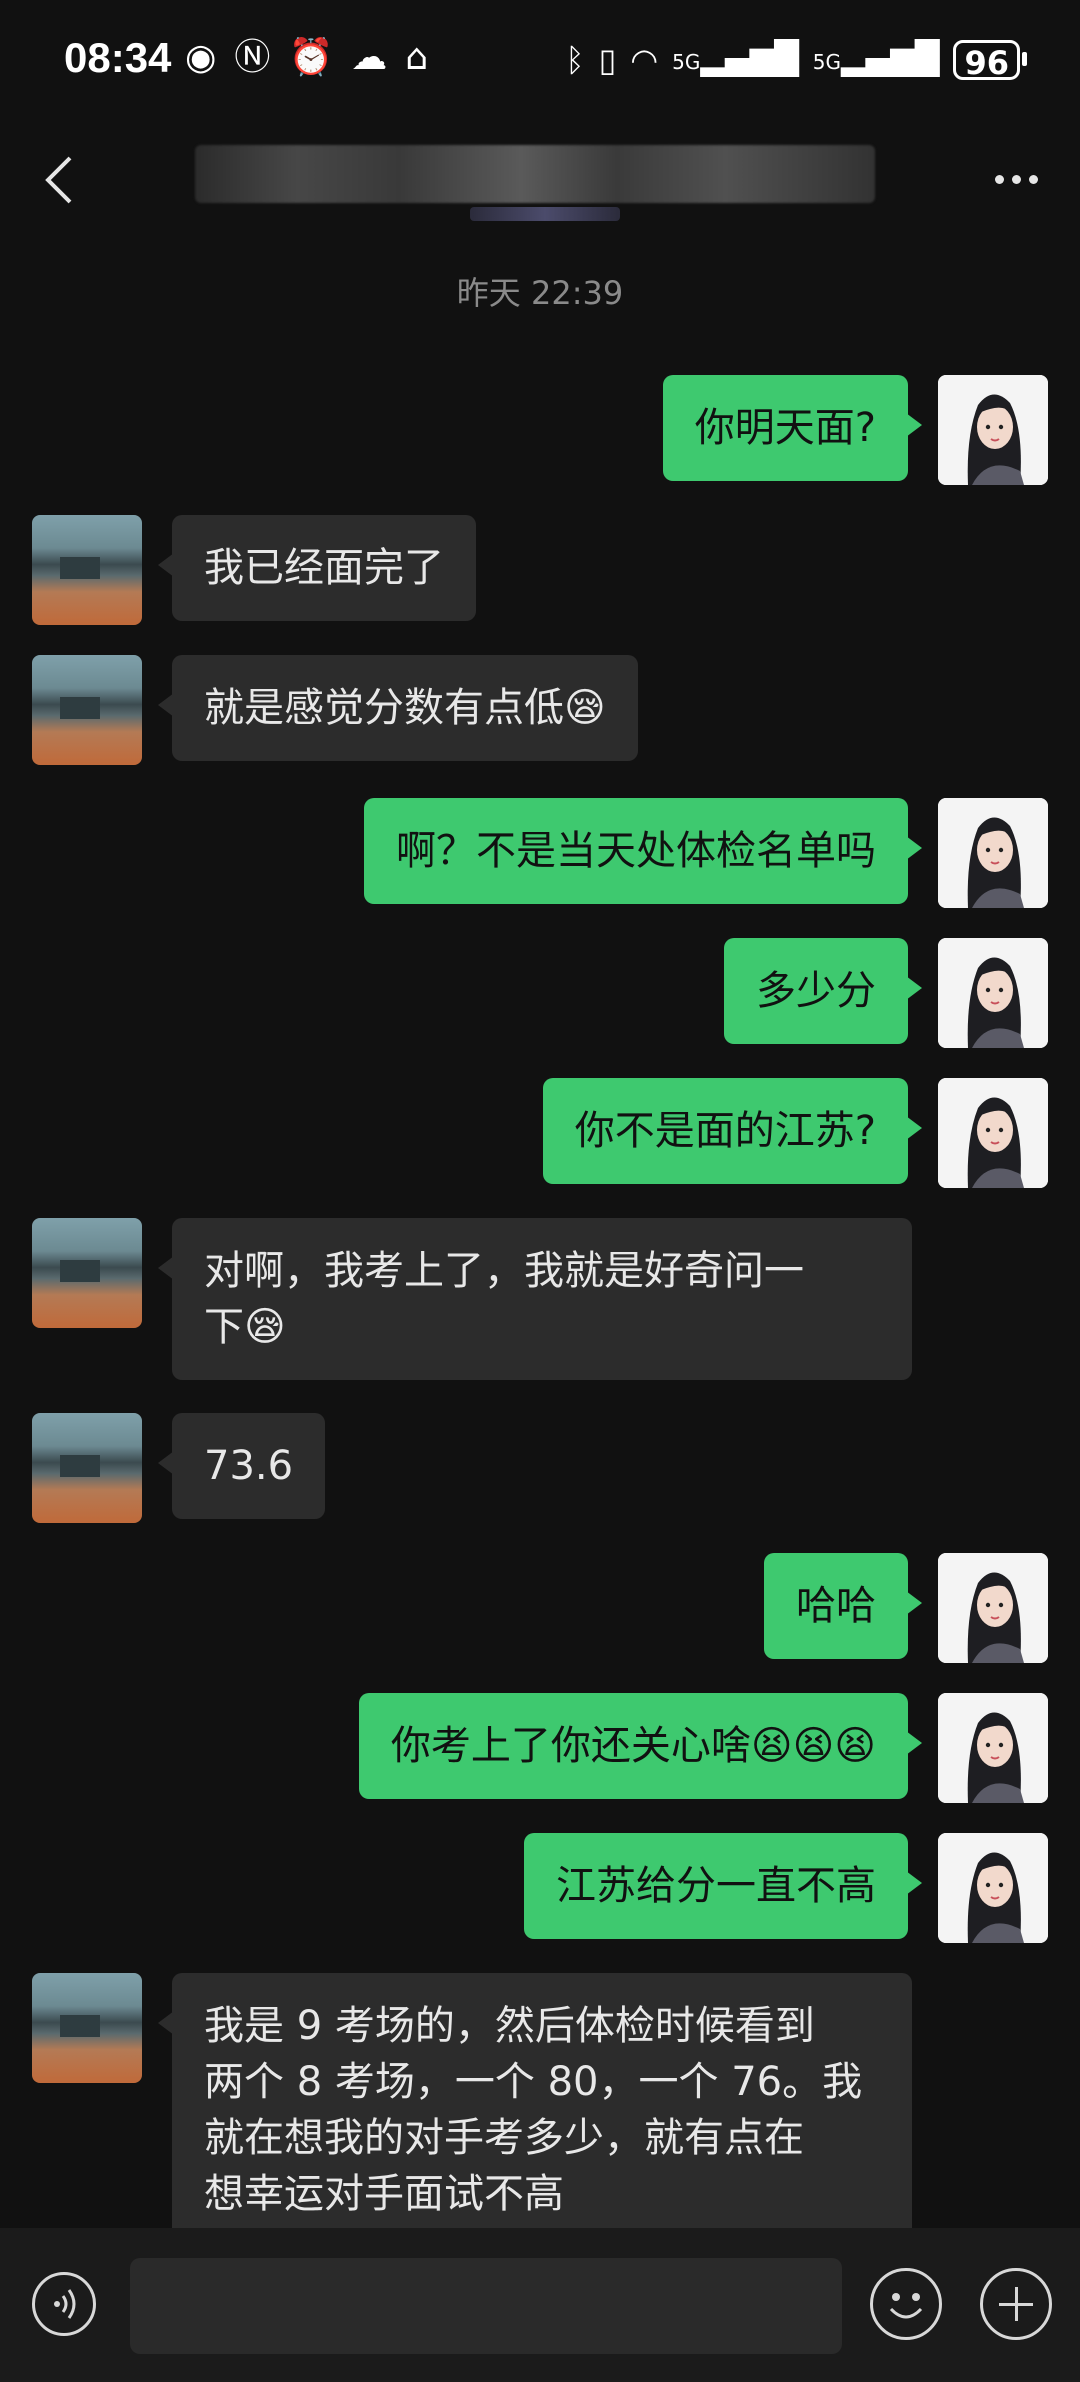 This screenshot has width=1080, height=2382. I want to click on wifi-icon: ◠, so click(644, 60).